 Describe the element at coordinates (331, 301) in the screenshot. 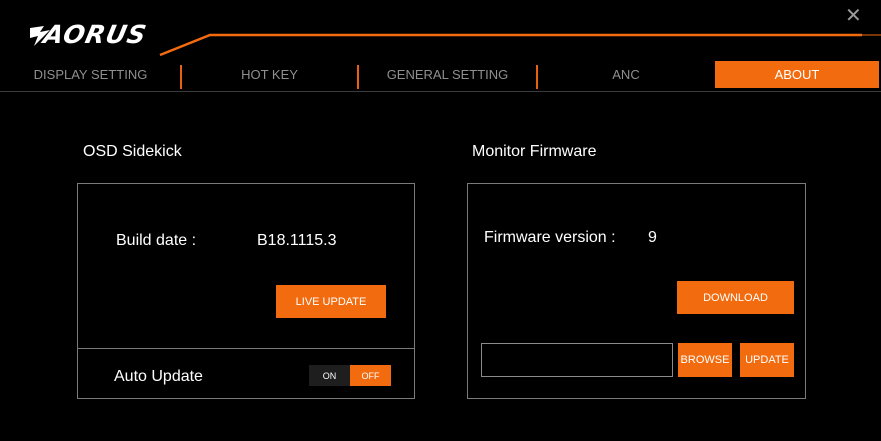

I see `live-update-button: LIVE UPDATE` at that location.